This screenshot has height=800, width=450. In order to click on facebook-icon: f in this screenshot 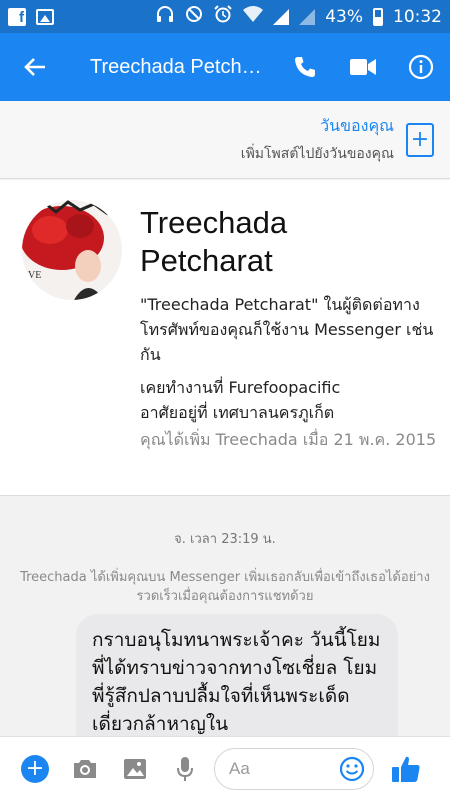, I will do `click(17, 16)`.